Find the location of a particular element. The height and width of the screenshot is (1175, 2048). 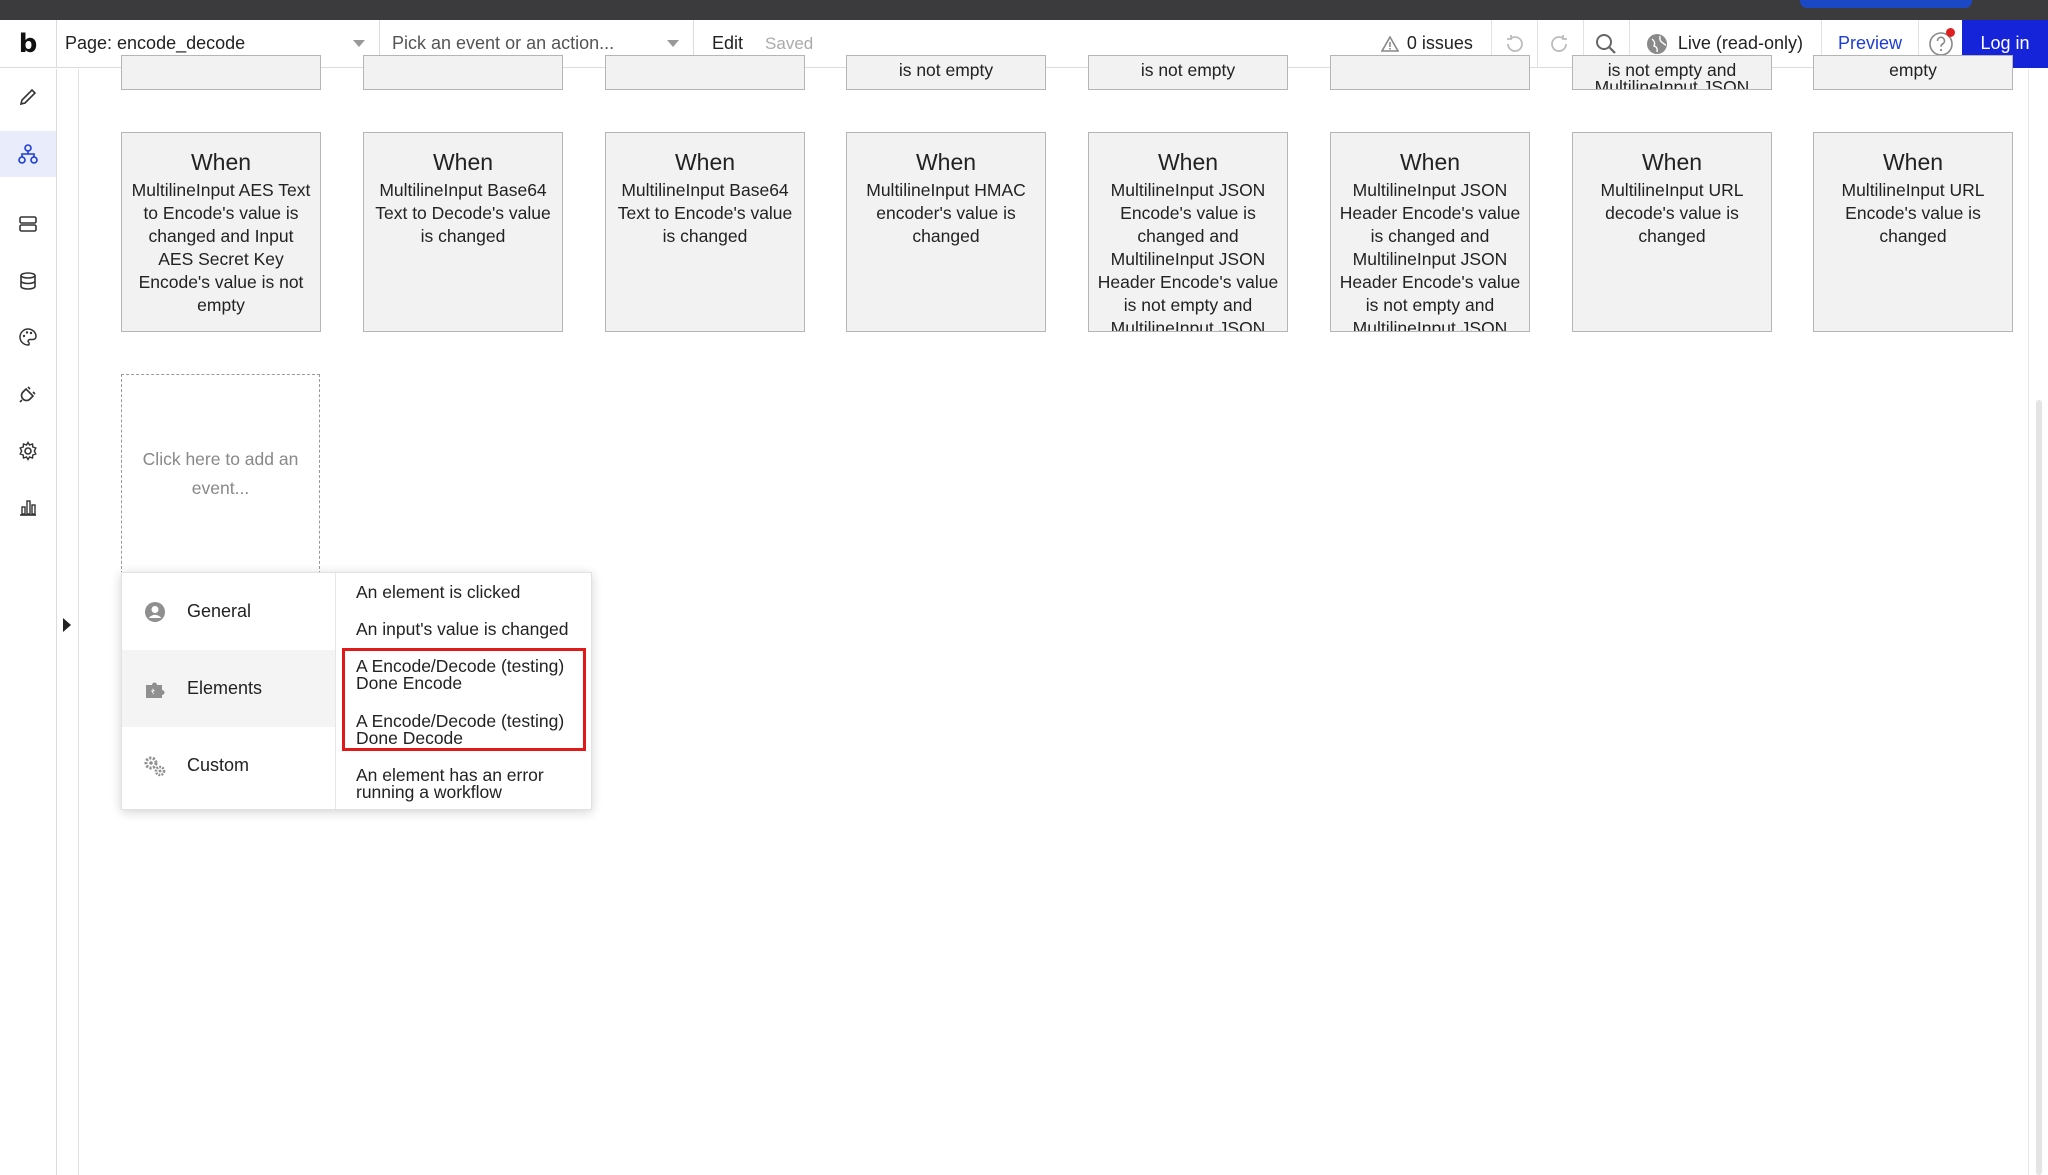

palette-icon is located at coordinates (28, 337).